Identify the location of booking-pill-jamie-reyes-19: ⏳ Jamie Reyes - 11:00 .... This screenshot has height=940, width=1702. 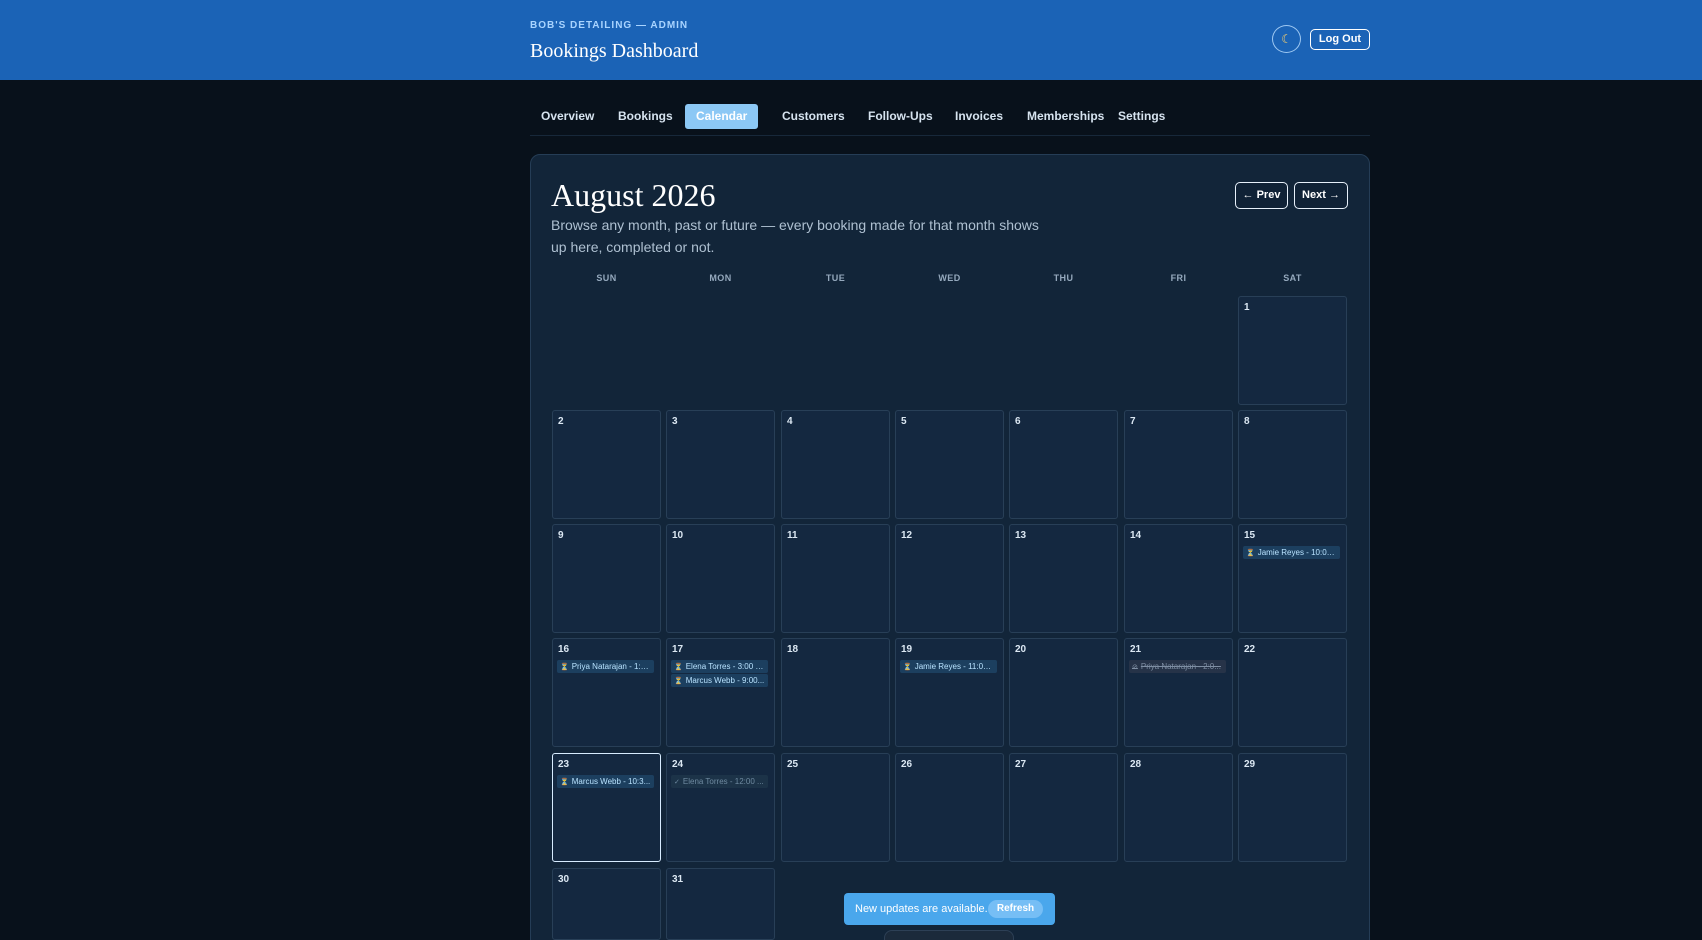
(948, 666).